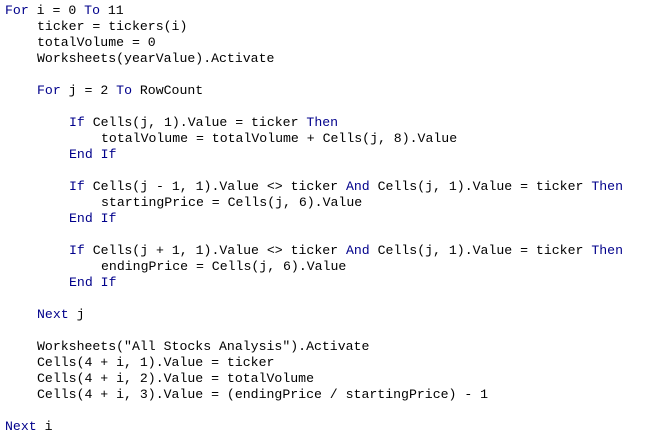 This screenshot has width=665, height=445. I want to click on code-token: j, so click(76, 314).